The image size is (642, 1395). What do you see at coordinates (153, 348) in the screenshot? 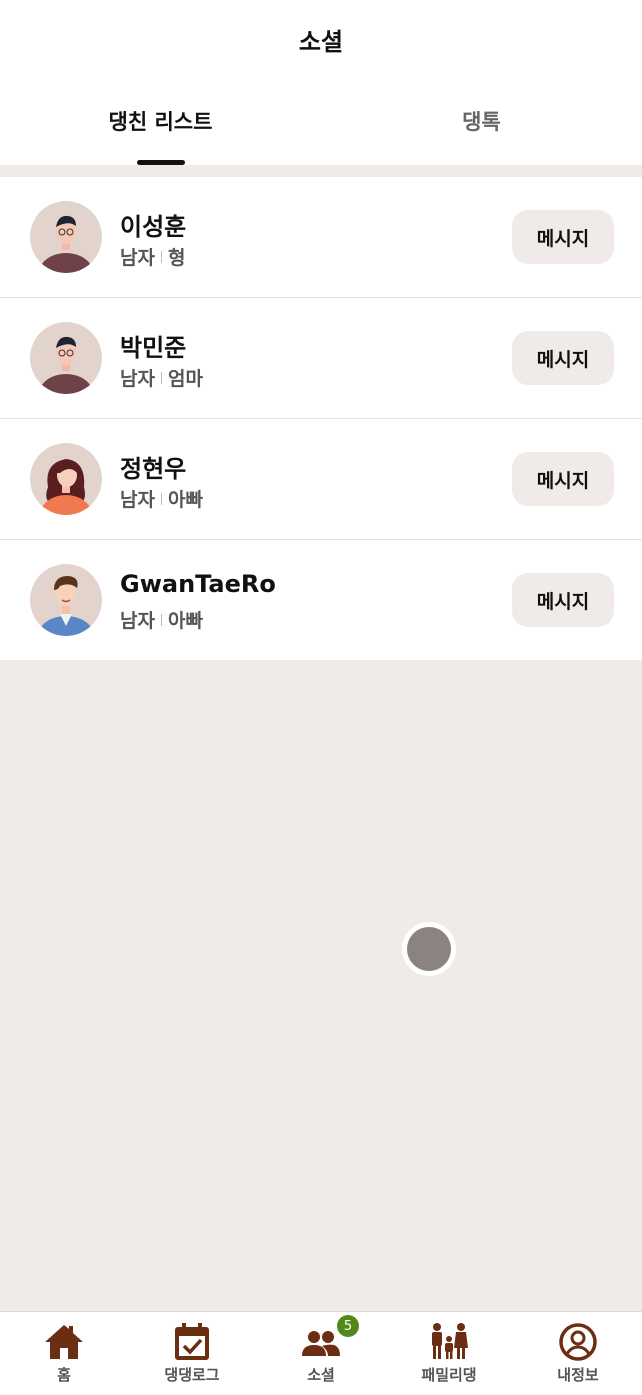
I see `friend-name: 박민준` at bounding box center [153, 348].